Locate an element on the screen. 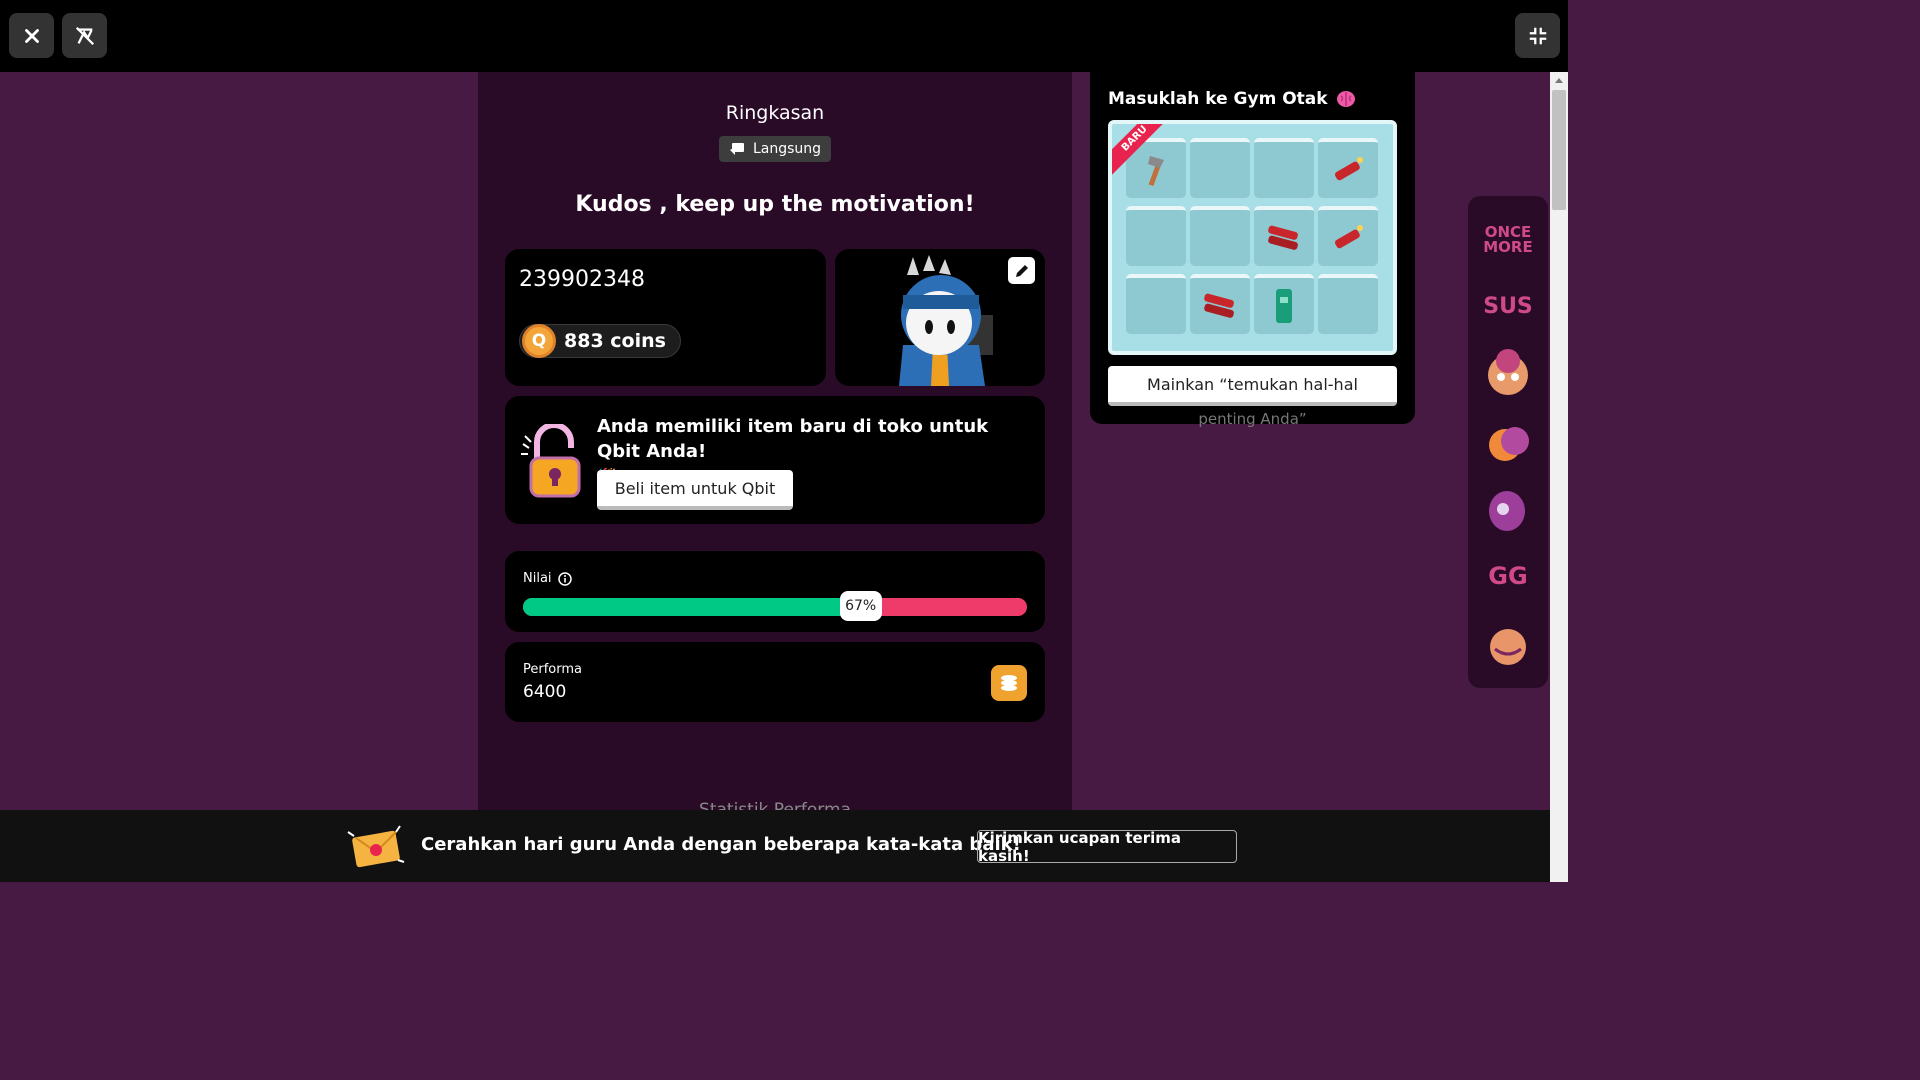 Image resolution: width=1920 pixels, height=1080 pixels. performance-value: 6400 is located at coordinates (545, 692).